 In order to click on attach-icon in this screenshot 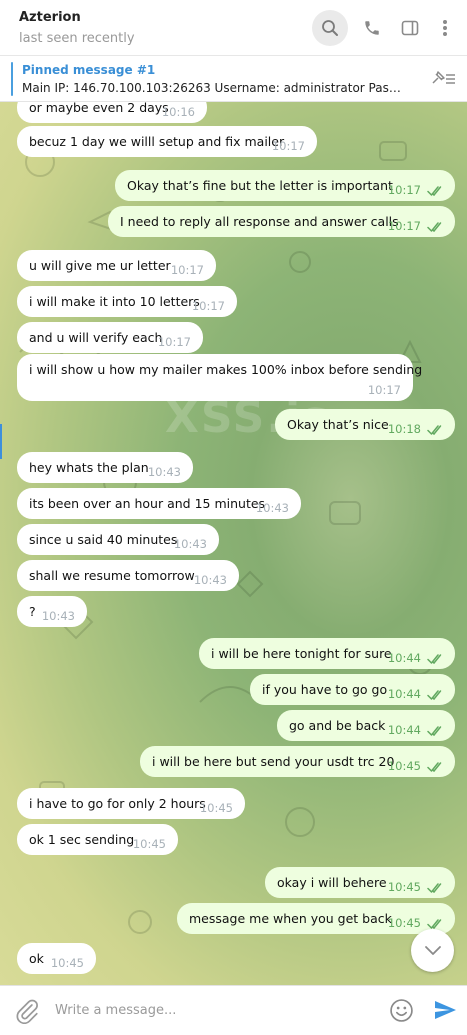, I will do `click(27, 1011)`.